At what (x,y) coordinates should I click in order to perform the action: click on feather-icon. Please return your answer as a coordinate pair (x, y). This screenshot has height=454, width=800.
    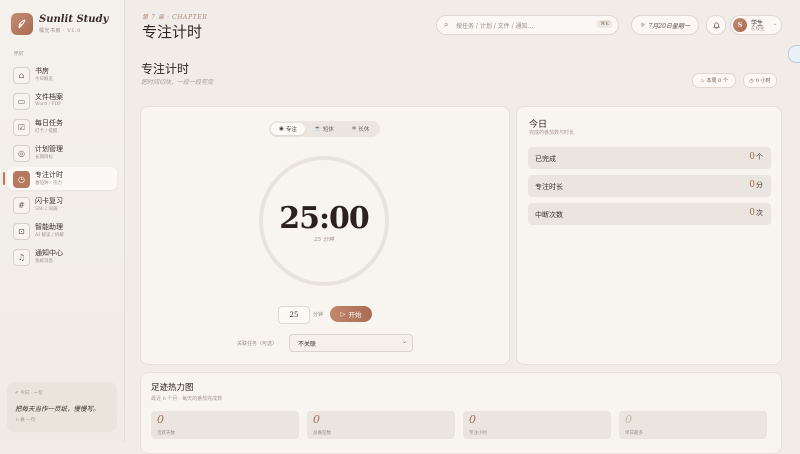
    Looking at the image, I should click on (22, 24).